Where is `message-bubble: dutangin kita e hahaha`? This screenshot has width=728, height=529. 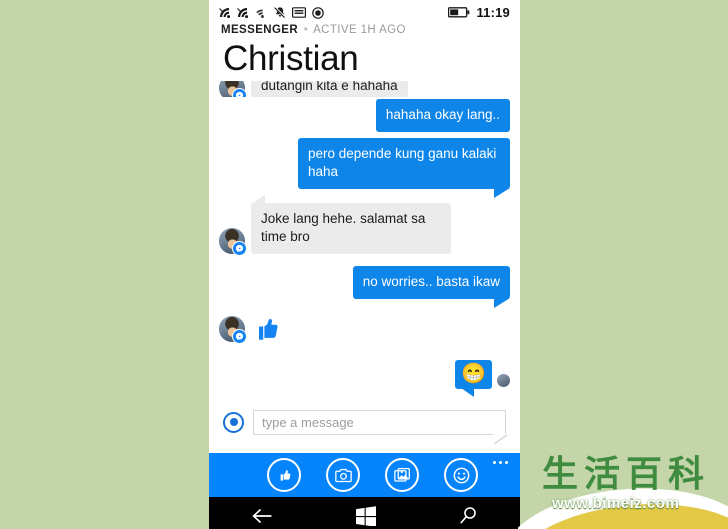
message-bubble: dutangin kita e hahaha is located at coordinates (329, 89).